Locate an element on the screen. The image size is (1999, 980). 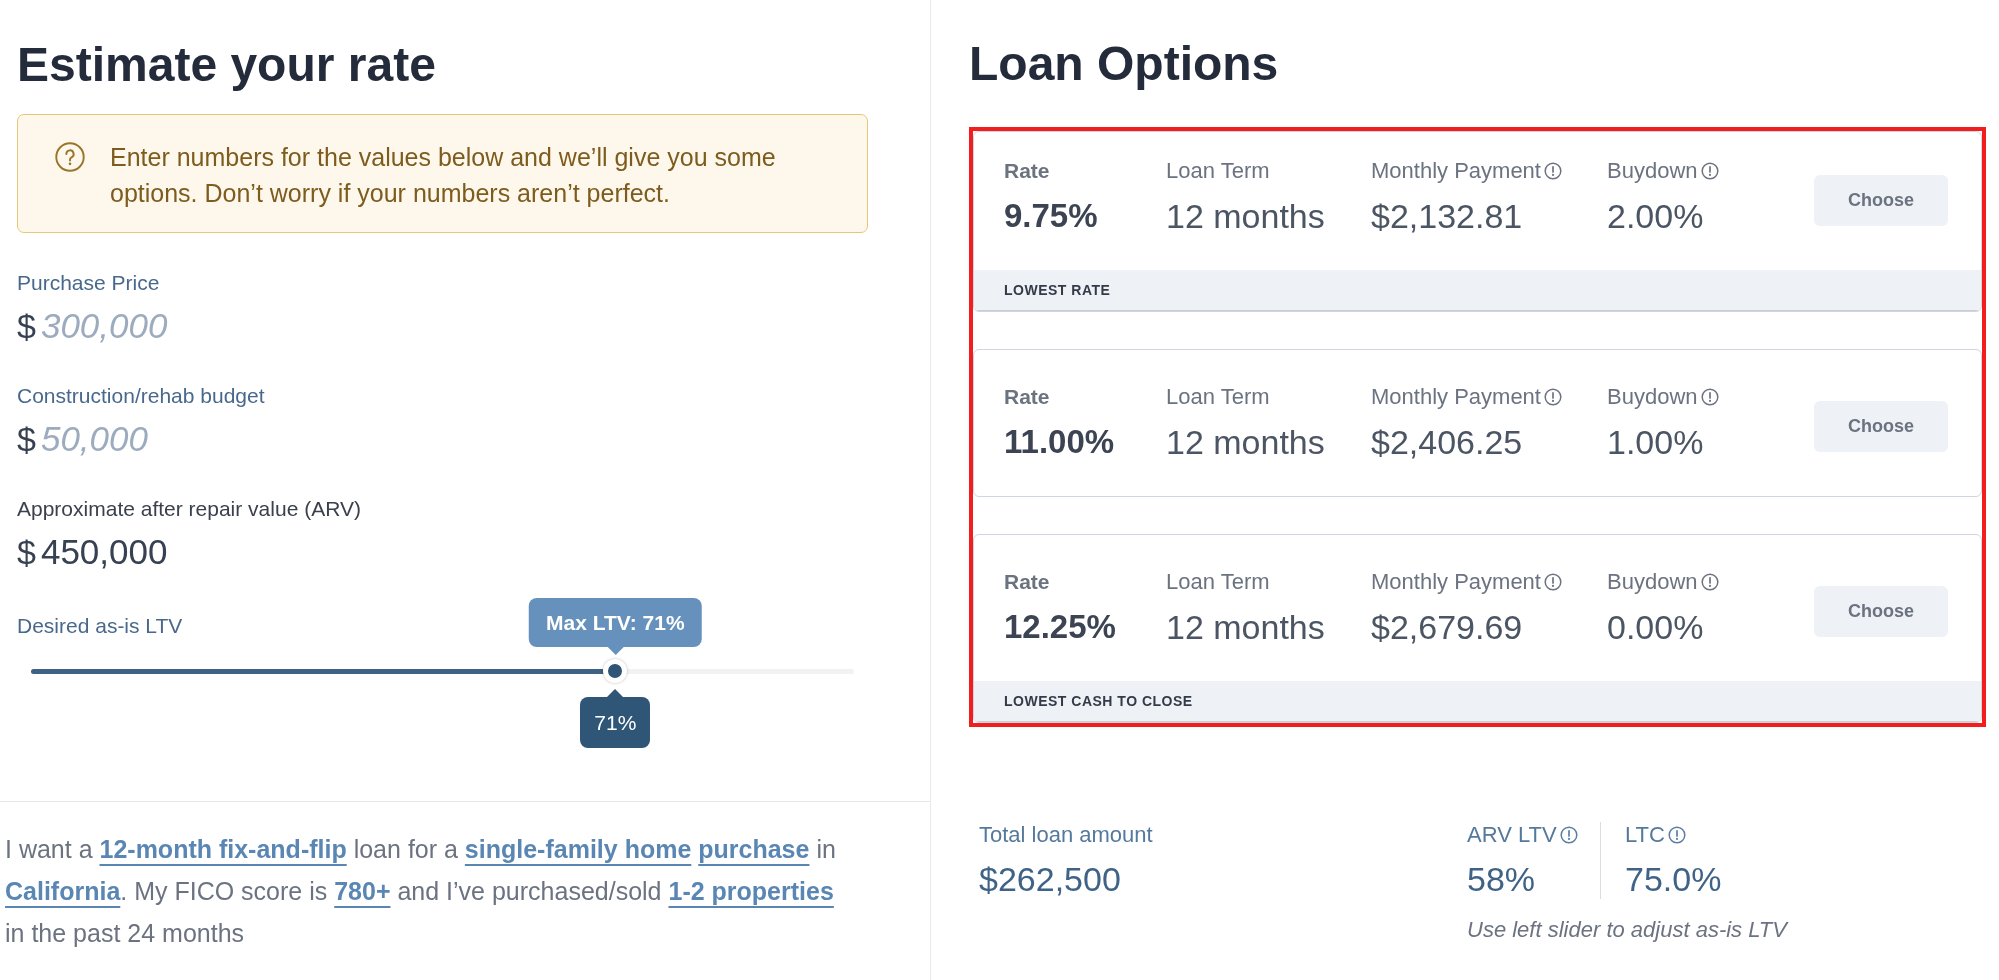
option-value: 1.00% is located at coordinates (1655, 442).